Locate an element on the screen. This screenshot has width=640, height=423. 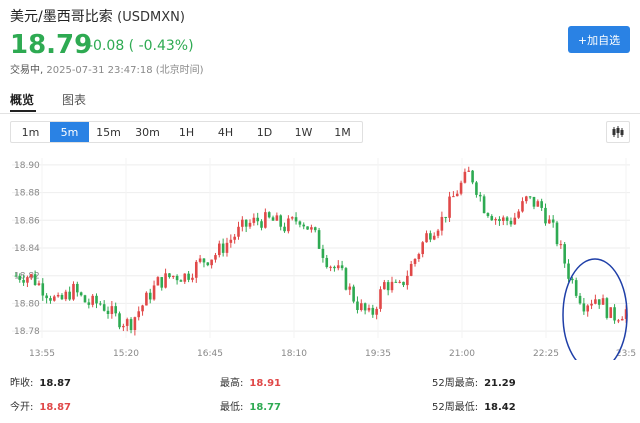
x-tick-label: 21:00 is located at coordinates (462, 354).